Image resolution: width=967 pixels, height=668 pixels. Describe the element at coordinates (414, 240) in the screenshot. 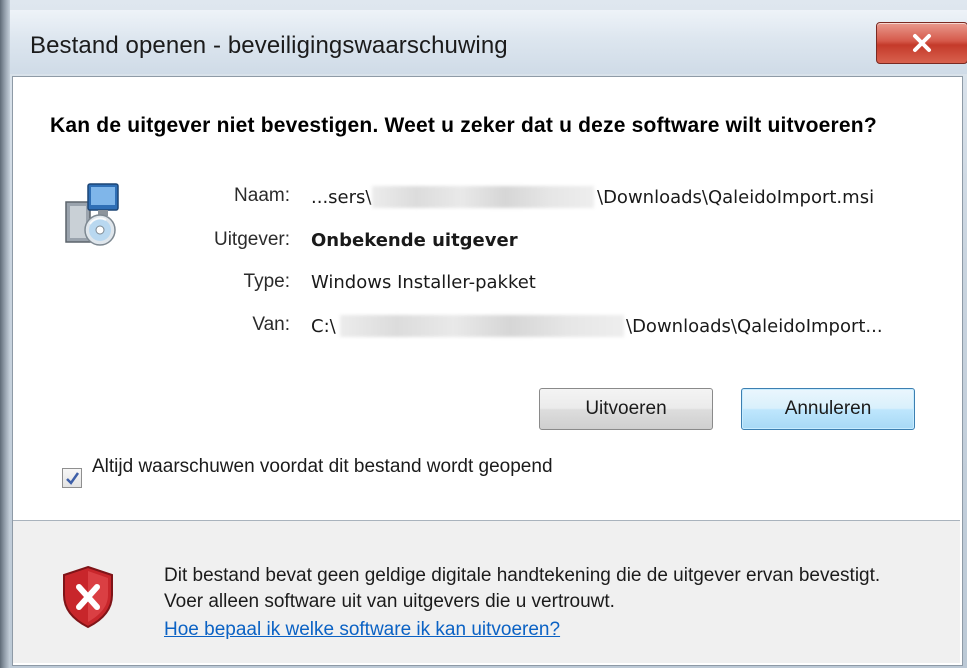

I see `publisher-value: Onbekende uitgever` at that location.